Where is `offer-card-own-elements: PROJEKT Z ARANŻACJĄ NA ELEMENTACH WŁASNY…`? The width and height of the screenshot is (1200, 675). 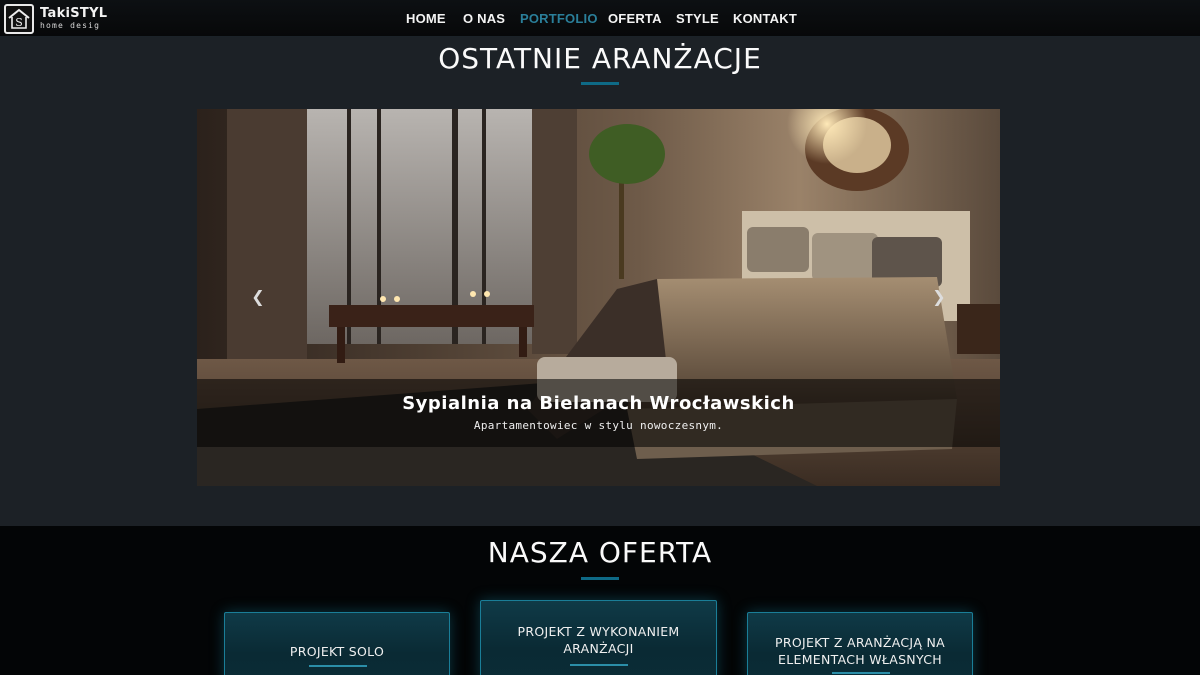
offer-card-own-elements: PROJEKT Z ARANŻACJĄ NA ELEMENTACH WŁASNY… is located at coordinates (860, 643).